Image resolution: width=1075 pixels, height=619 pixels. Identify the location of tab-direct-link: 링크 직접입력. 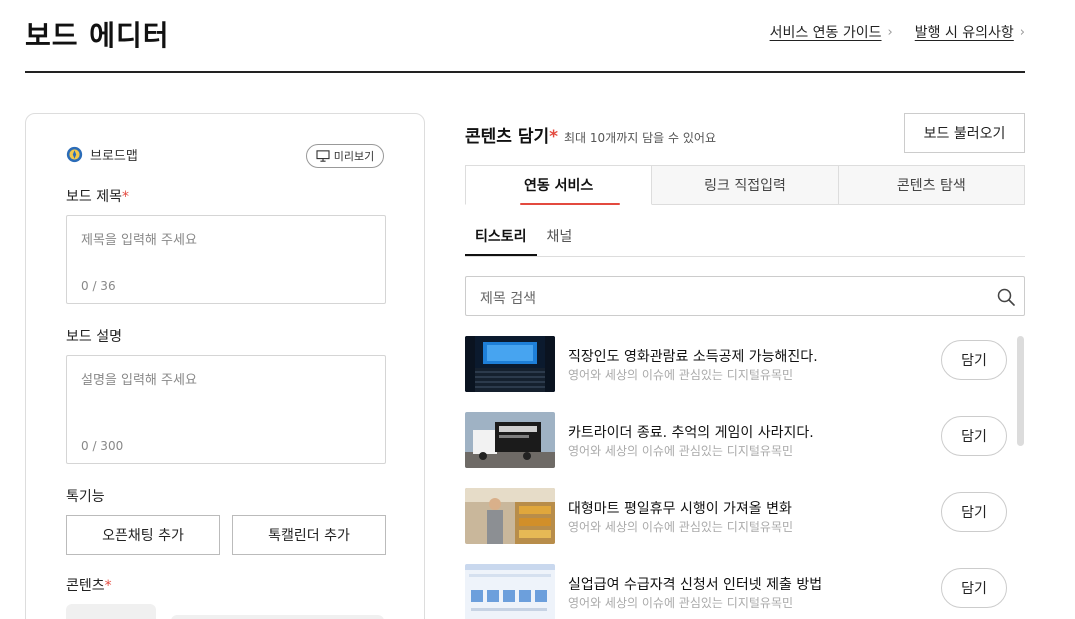
(745, 185).